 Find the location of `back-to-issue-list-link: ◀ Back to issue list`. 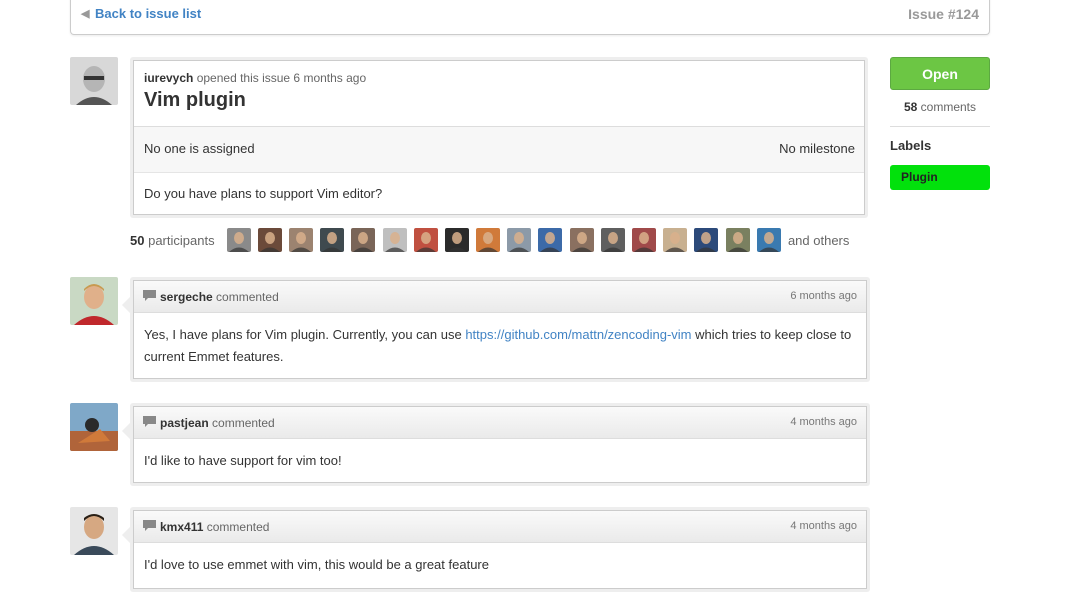

back-to-issue-list-link: ◀ Back to issue list is located at coordinates (141, 13).